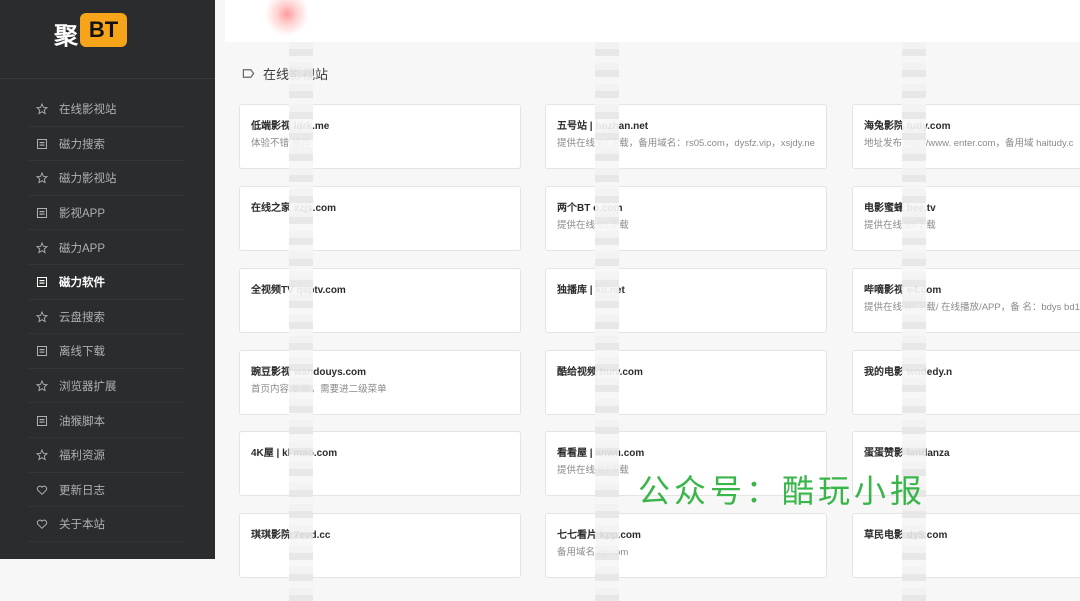 This screenshot has width=1080, height=601. What do you see at coordinates (966, 218) in the screenshot?
I see `site-card: 电影蜜蜂 bee.tv 提供在线 BT下载` at bounding box center [966, 218].